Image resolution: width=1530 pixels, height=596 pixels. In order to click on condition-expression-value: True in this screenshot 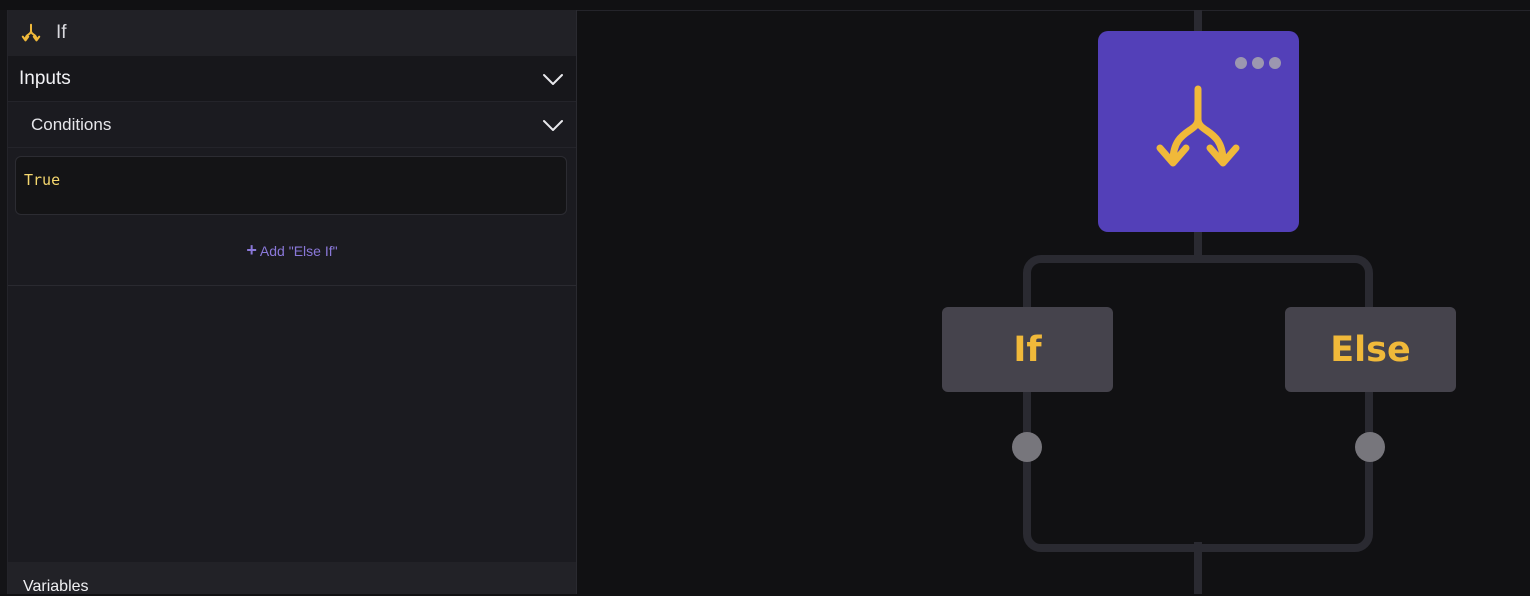, I will do `click(42, 180)`.